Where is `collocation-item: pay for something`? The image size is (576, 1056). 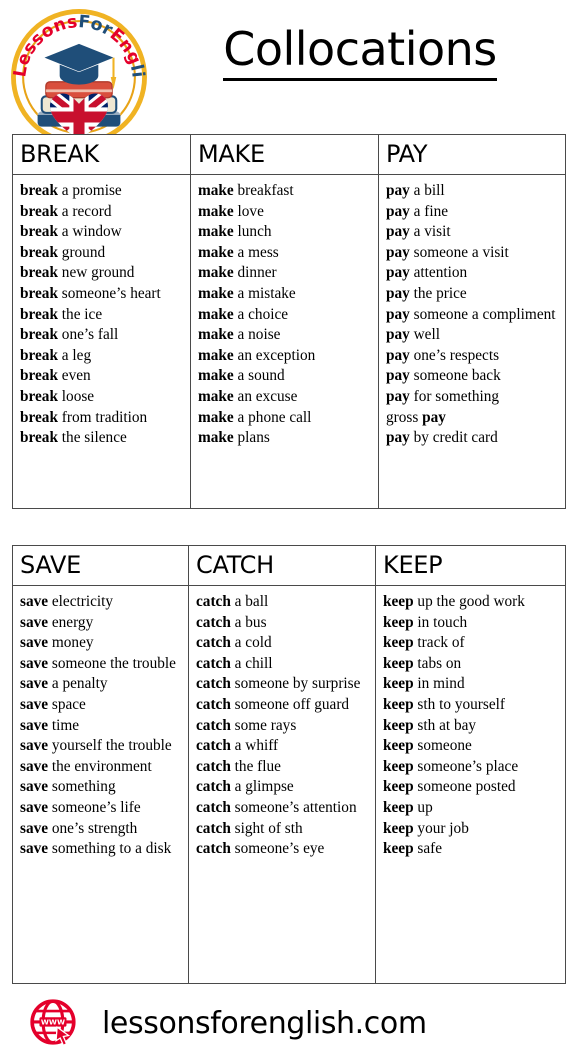
collocation-item: pay for something is located at coordinates (443, 396).